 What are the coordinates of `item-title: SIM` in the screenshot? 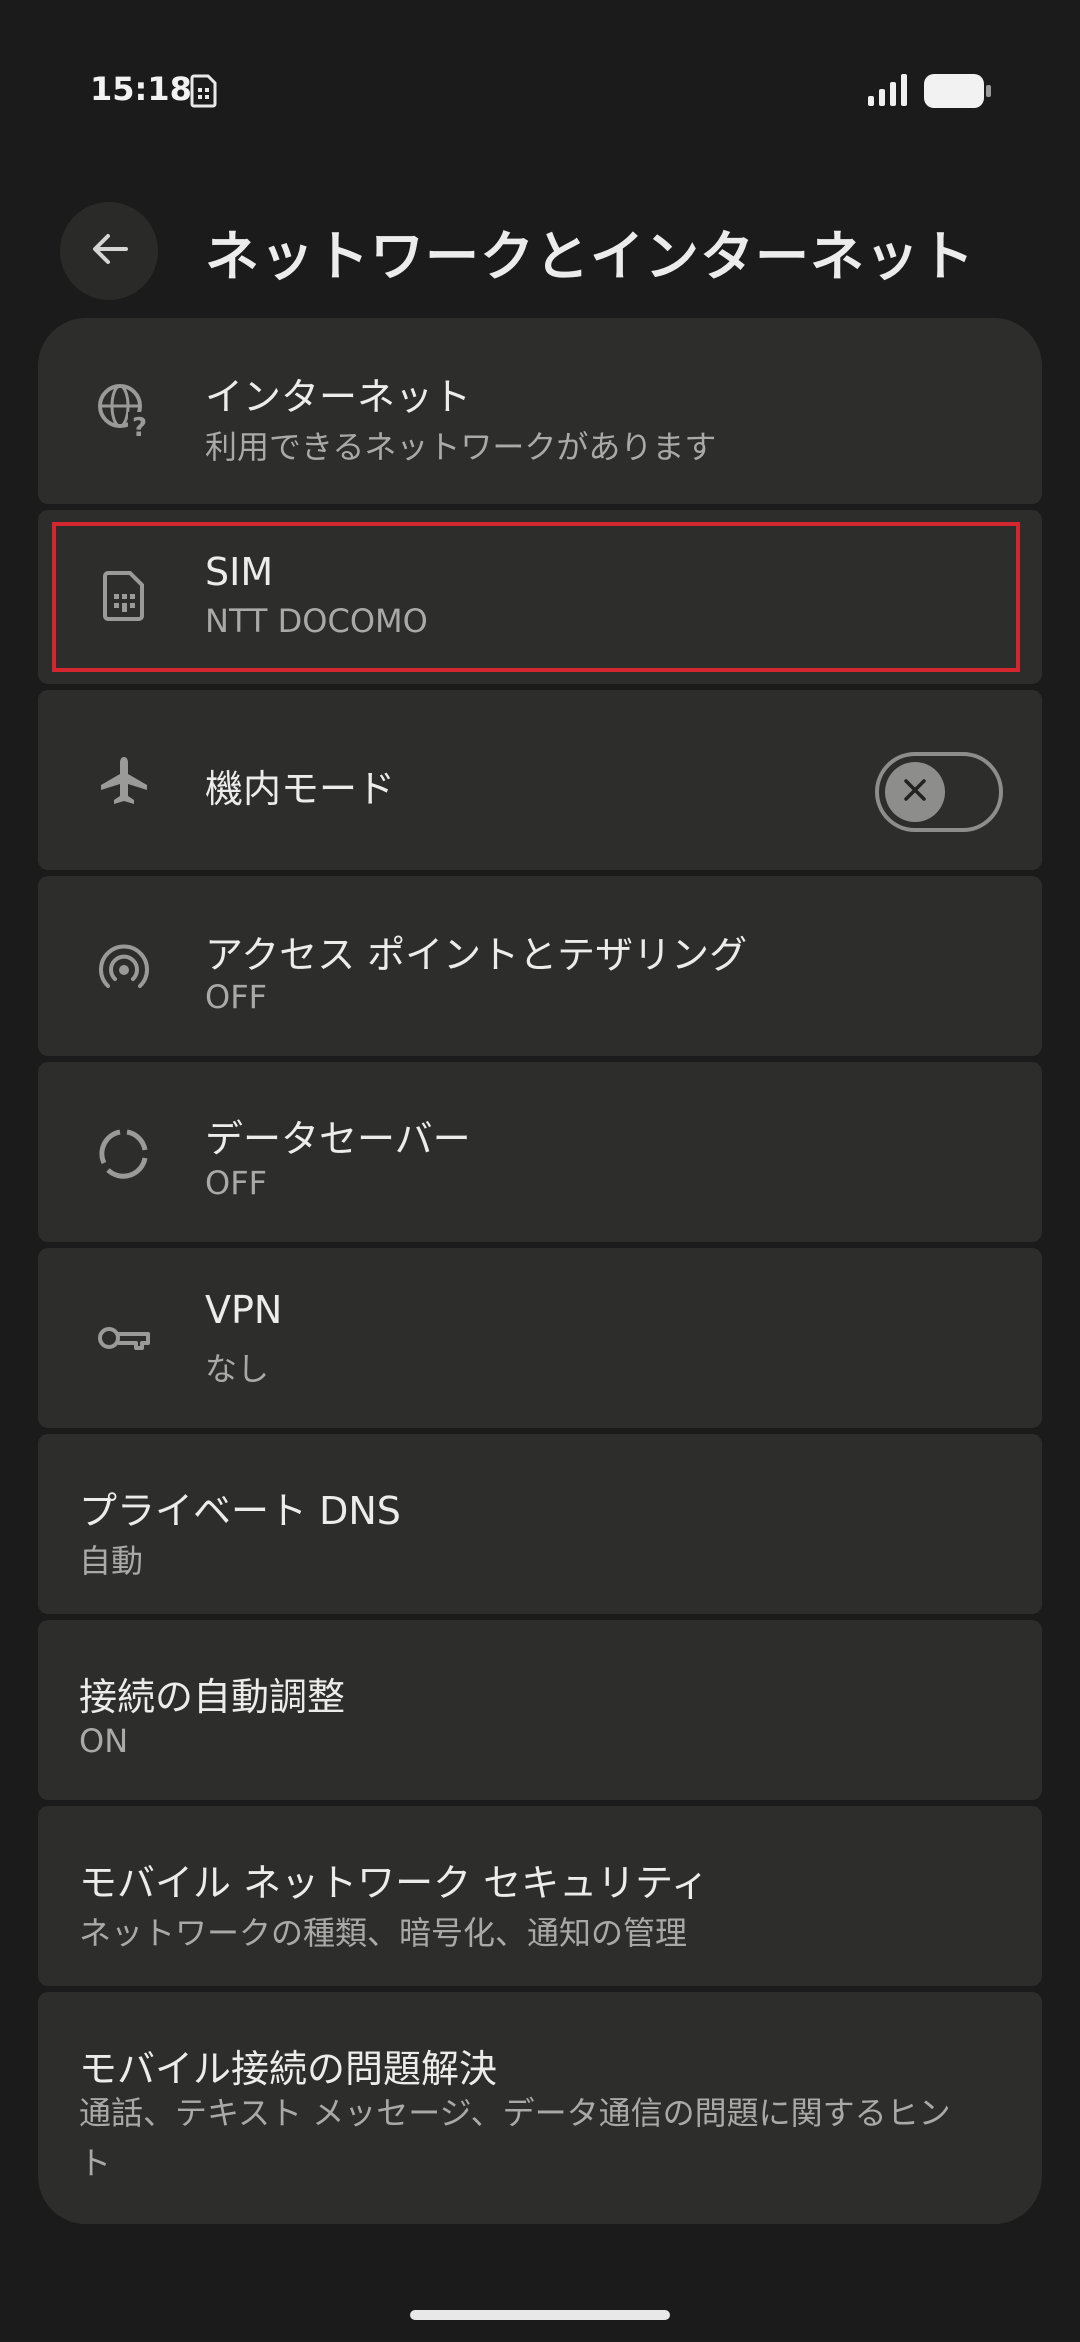 It's located at (239, 572).